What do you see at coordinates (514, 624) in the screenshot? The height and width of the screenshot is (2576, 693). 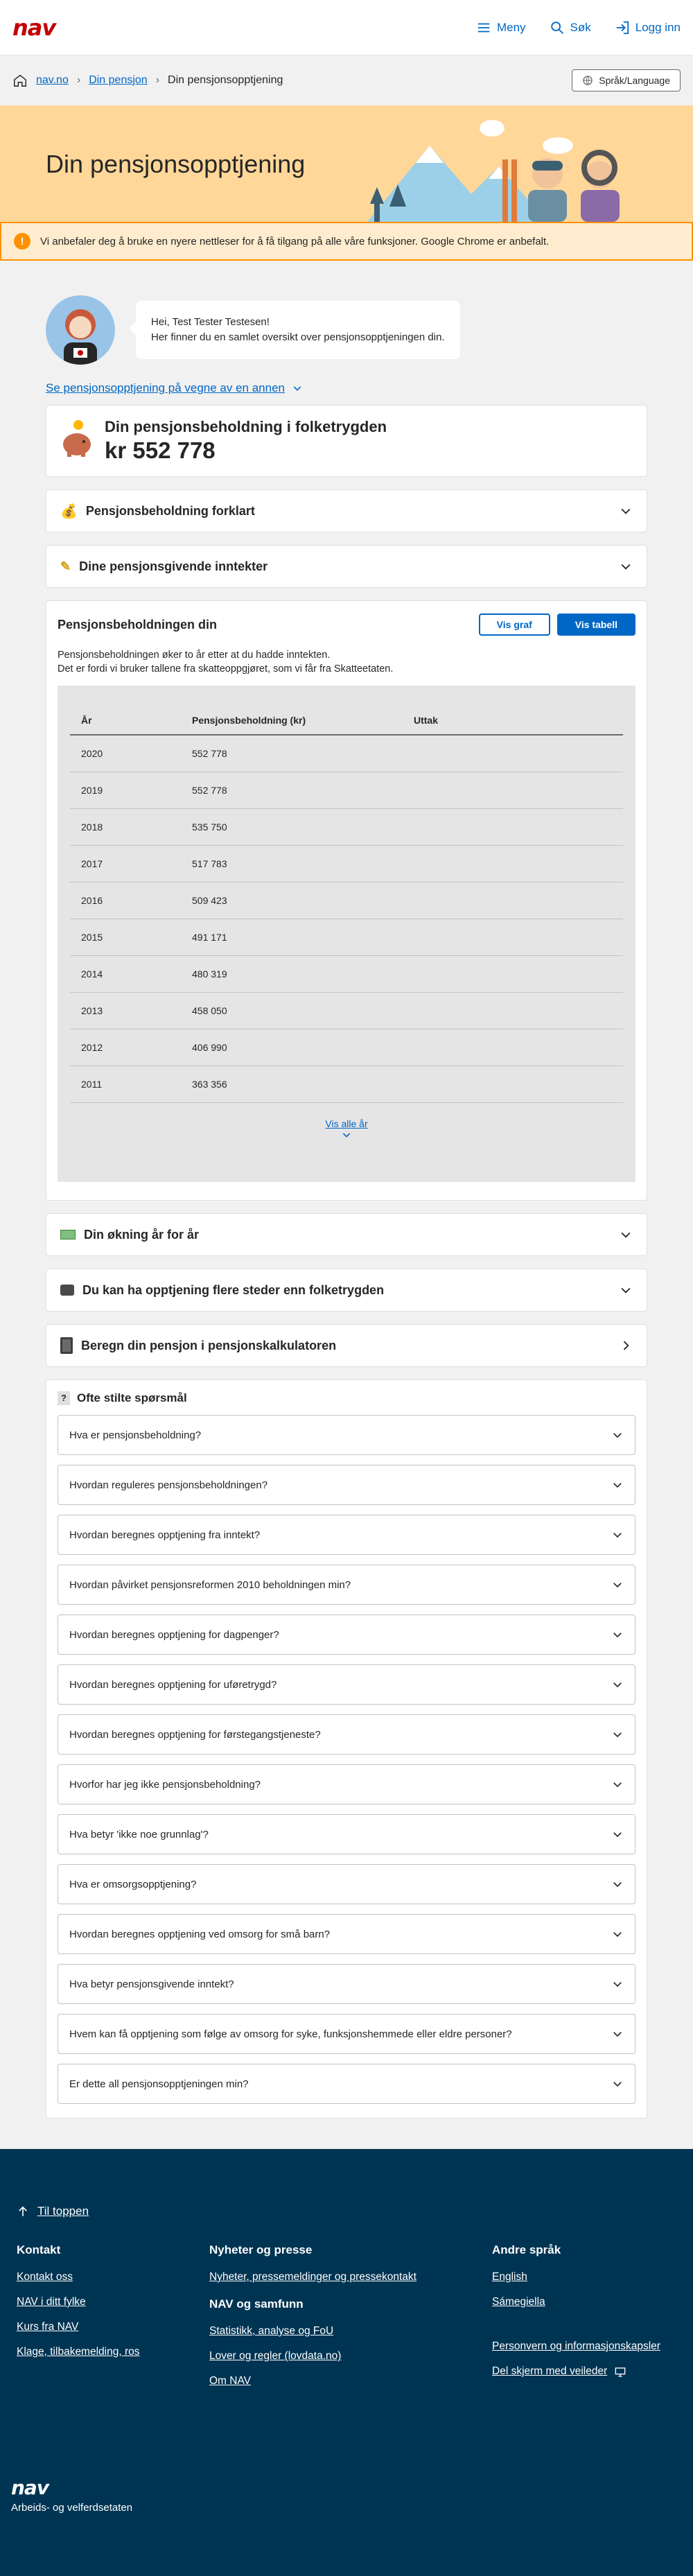 I see `show-graph-button: Vis graf` at bounding box center [514, 624].